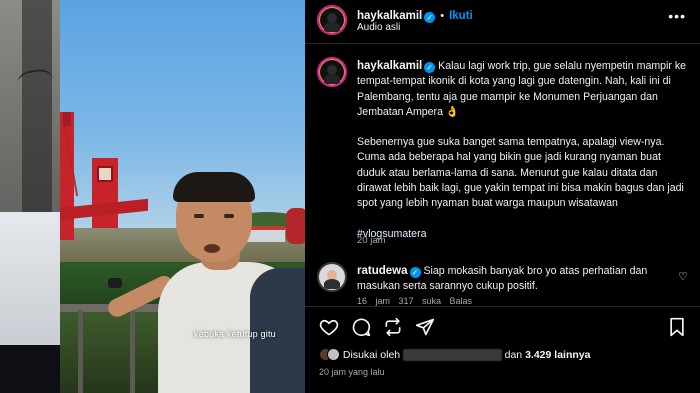 Image resolution: width=700 pixels, height=393 pixels. I want to click on comment-like-icon: ♡, so click(683, 276).